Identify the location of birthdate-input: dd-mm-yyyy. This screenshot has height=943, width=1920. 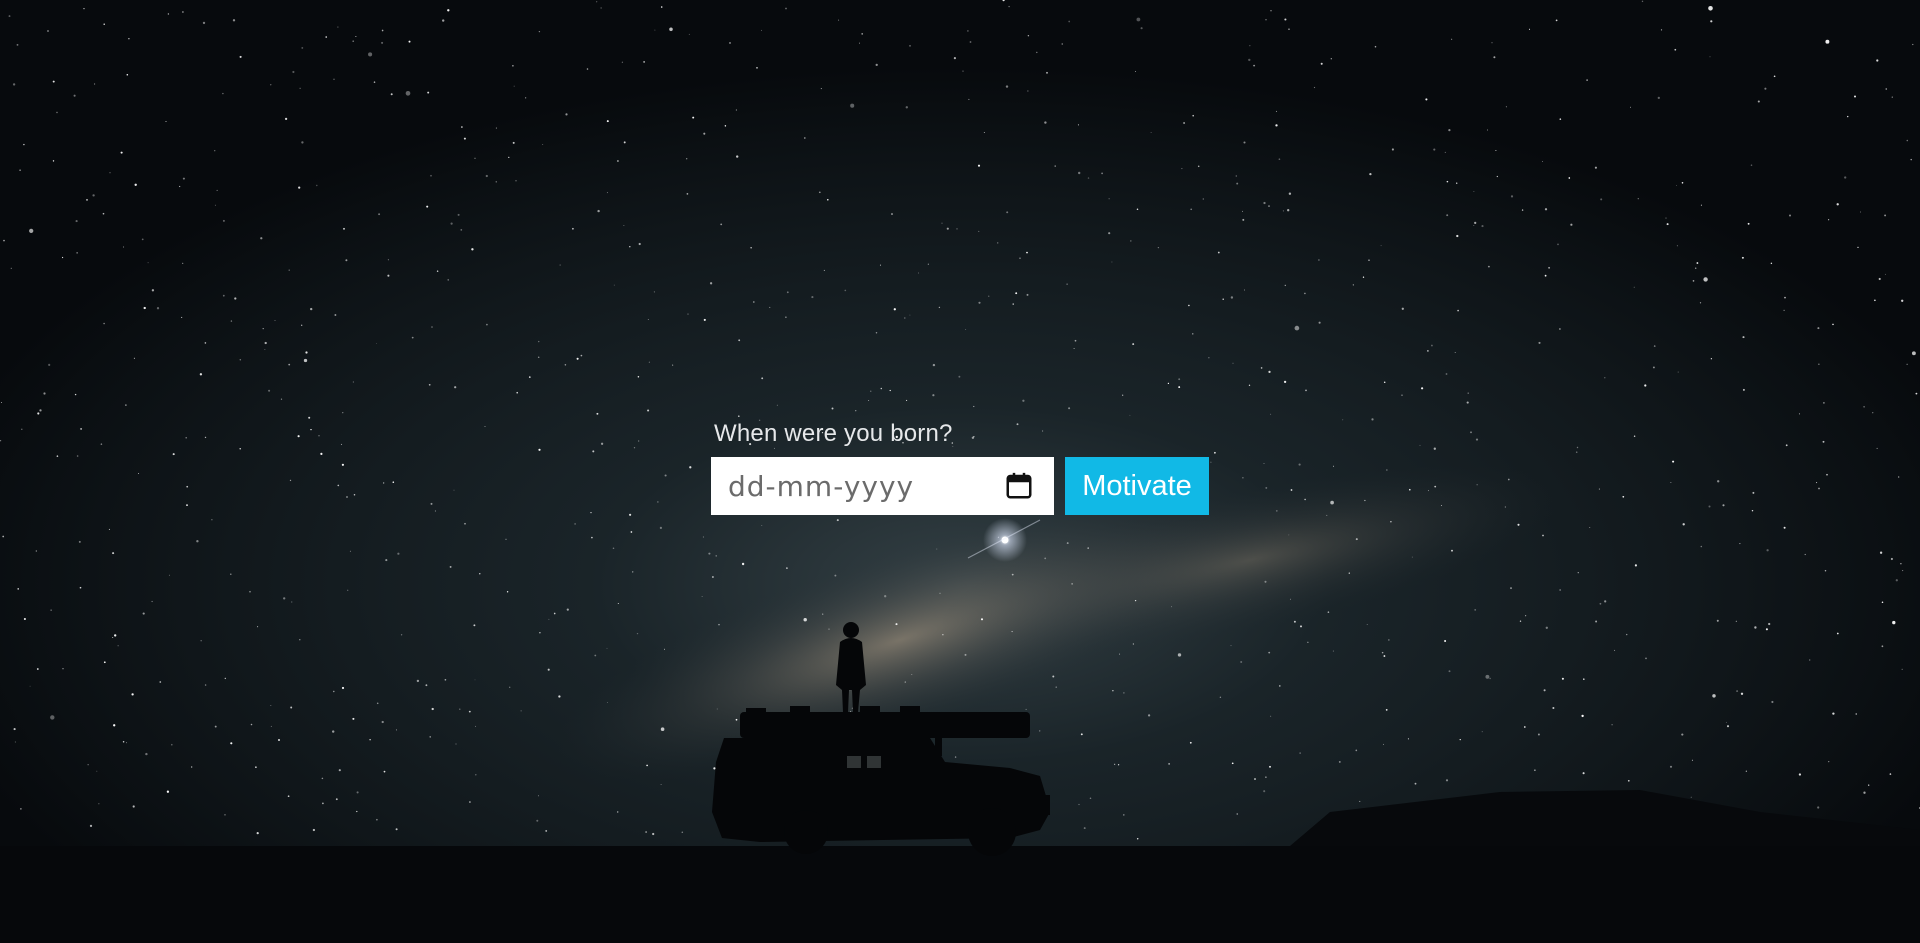
(882, 486).